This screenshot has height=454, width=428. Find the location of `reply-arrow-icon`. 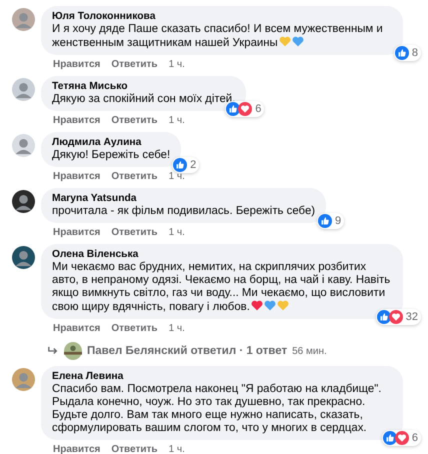

reply-arrow-icon is located at coordinates (53, 351).